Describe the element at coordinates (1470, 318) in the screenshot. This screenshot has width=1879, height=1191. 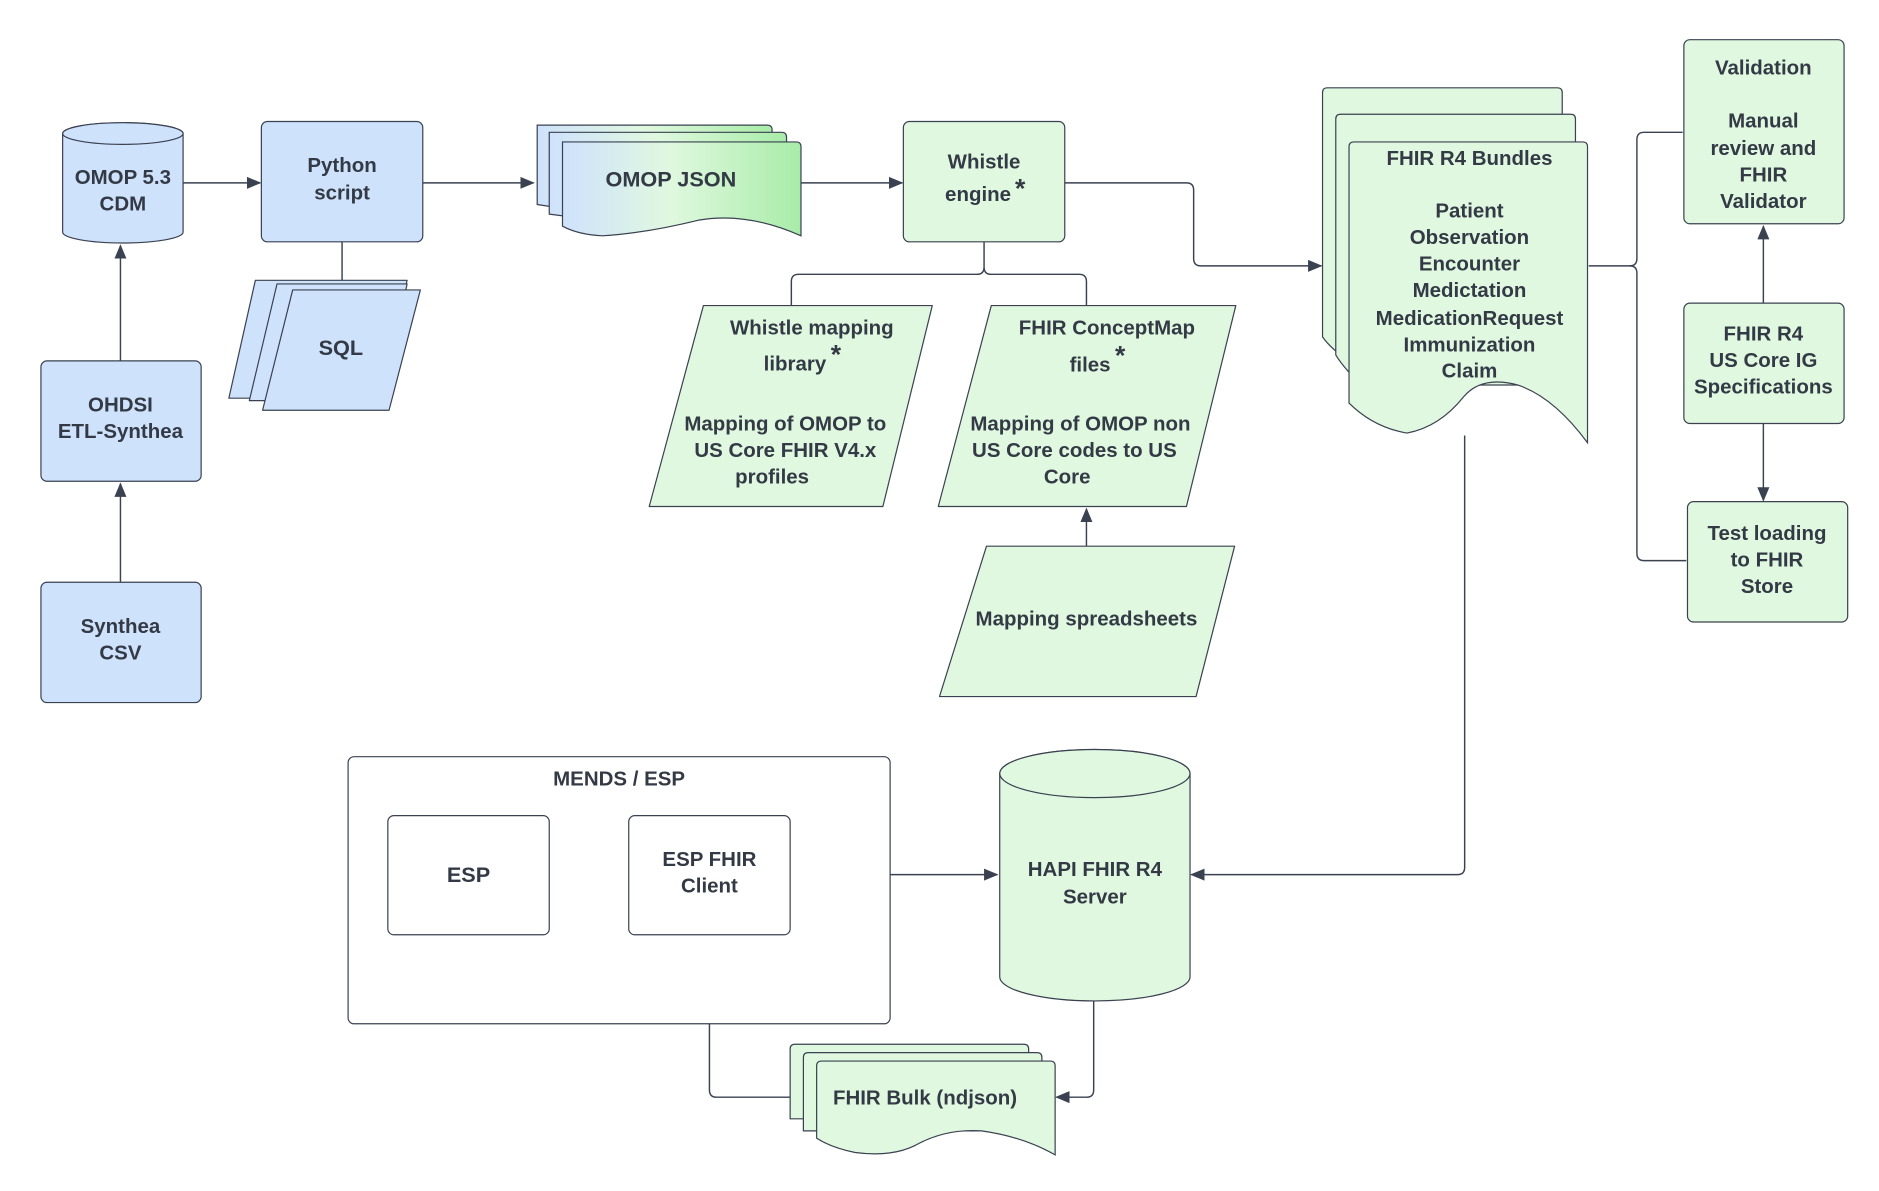
I see `fhir-bundles-item: MedicationRequest` at that location.